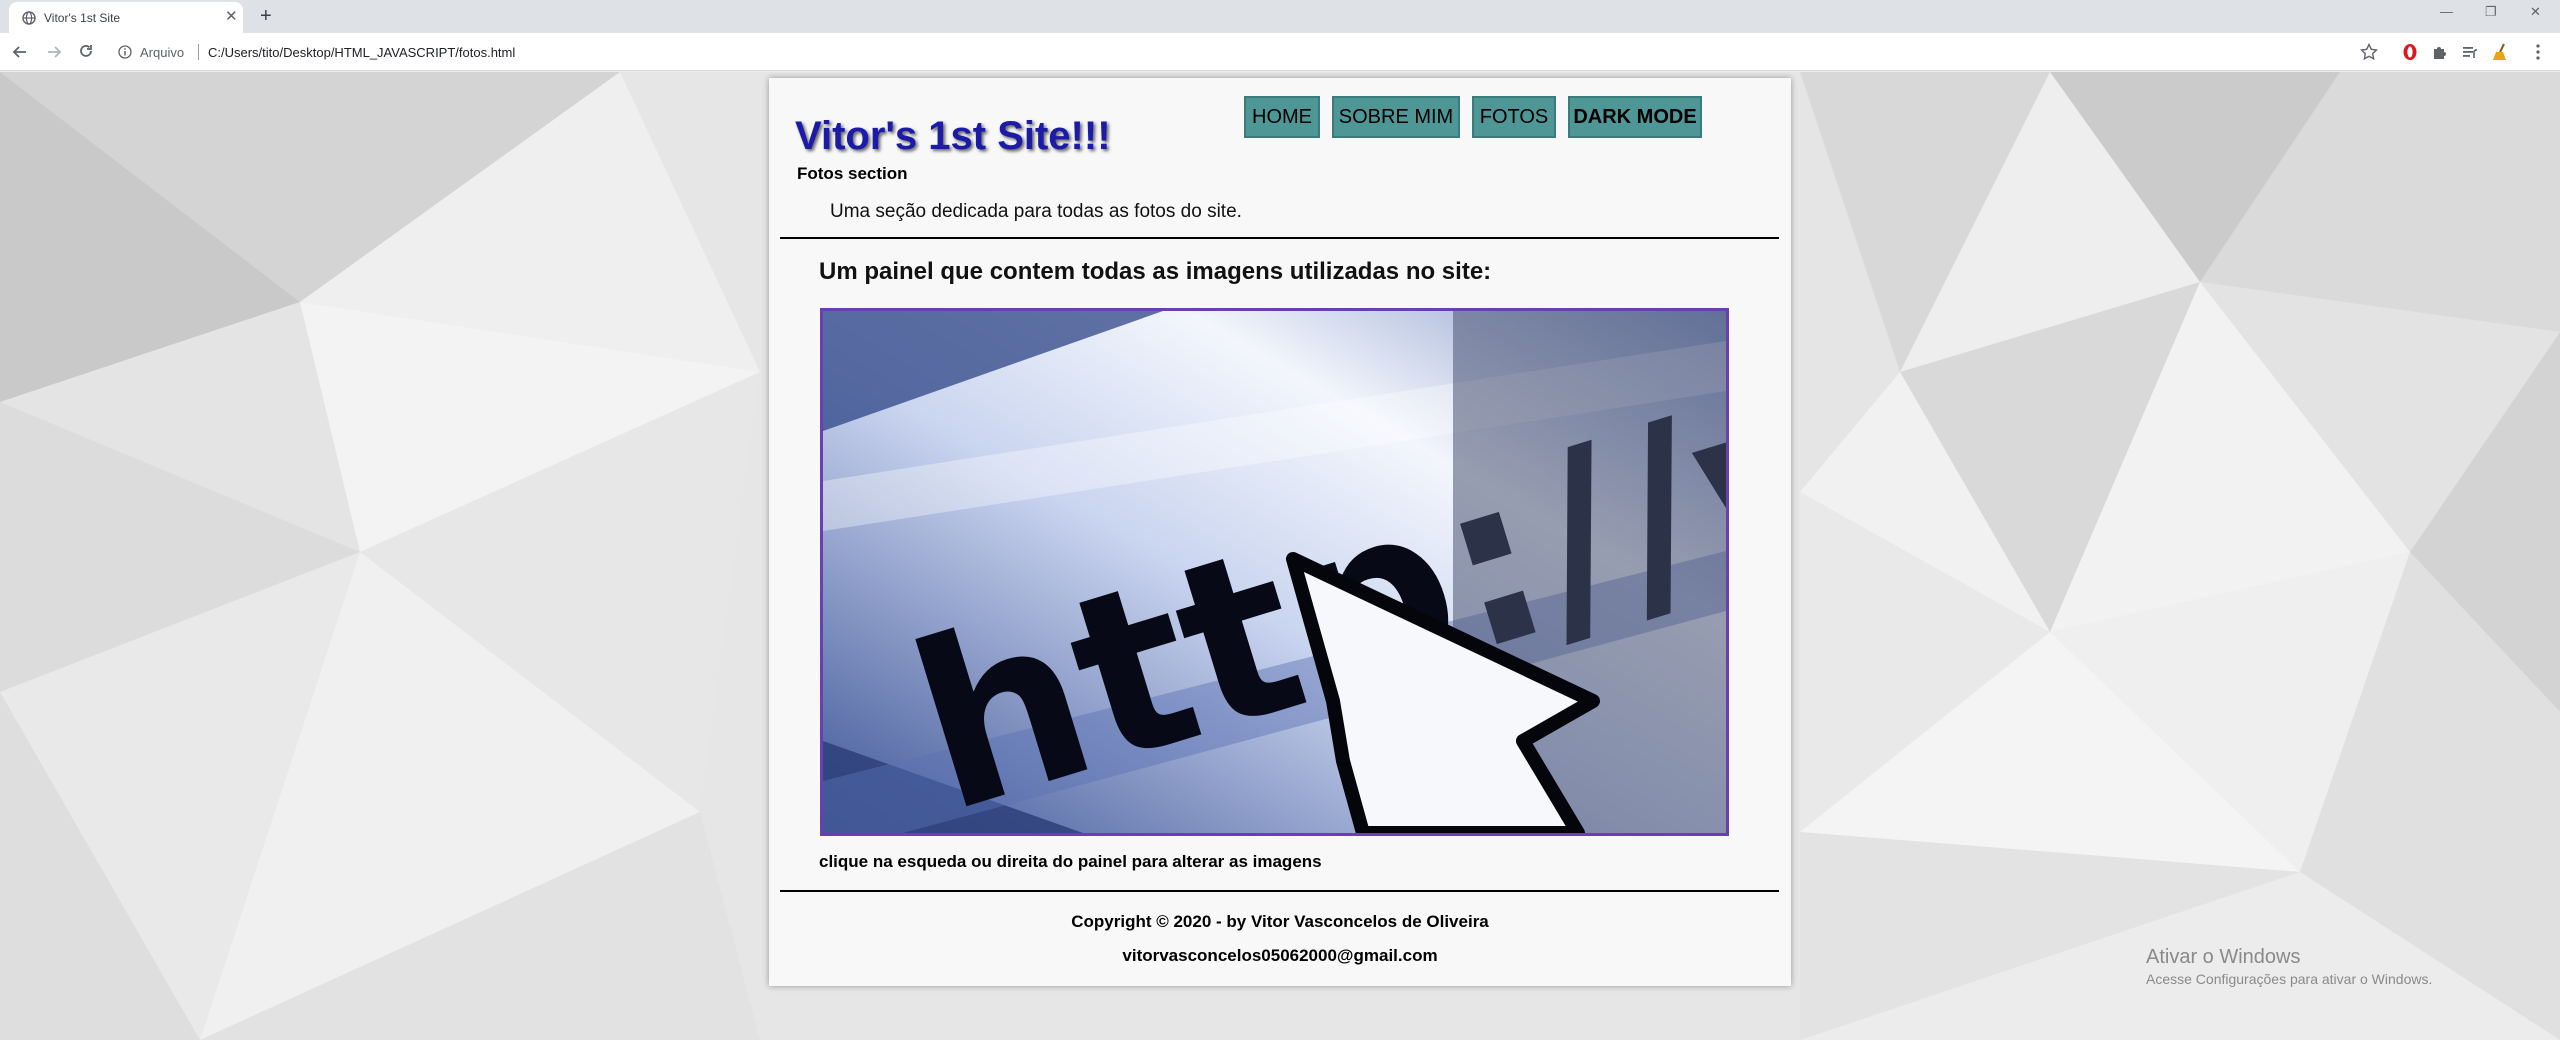 The height and width of the screenshot is (1040, 2560). What do you see at coordinates (54, 52) in the screenshot?
I see `forward-icon` at bounding box center [54, 52].